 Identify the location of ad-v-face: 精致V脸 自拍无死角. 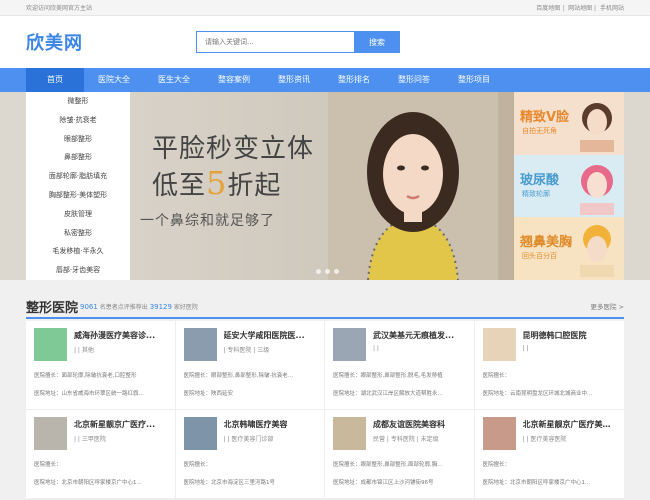
(569, 123).